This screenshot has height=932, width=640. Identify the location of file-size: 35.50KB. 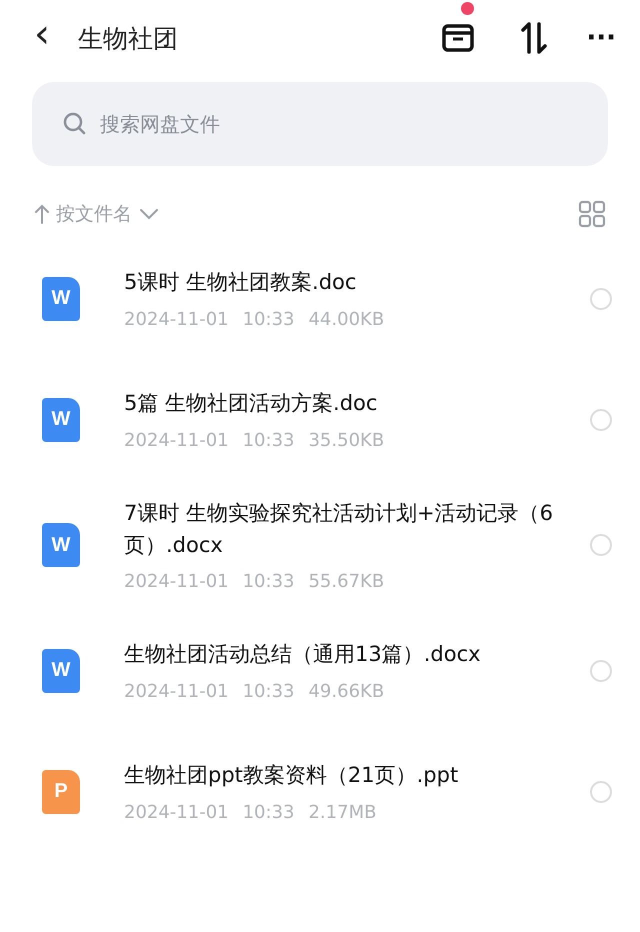
(346, 440).